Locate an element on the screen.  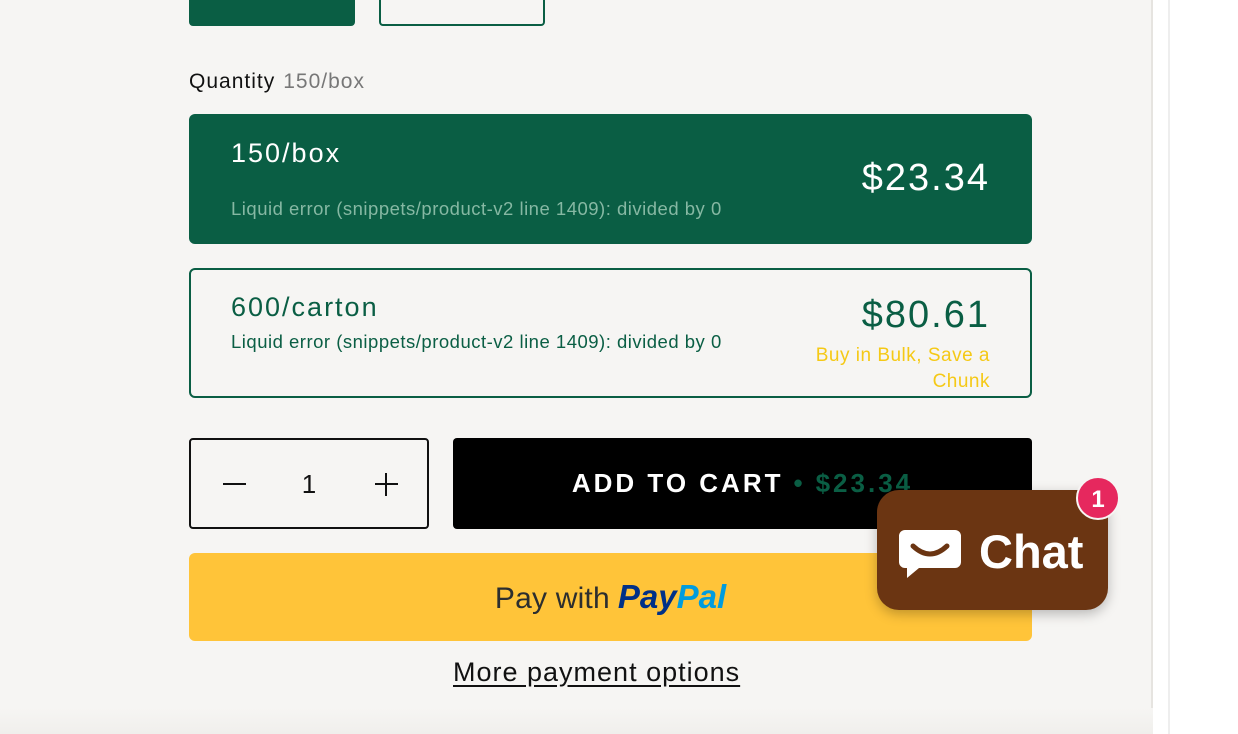
divider is located at coordinates (1169, 367).